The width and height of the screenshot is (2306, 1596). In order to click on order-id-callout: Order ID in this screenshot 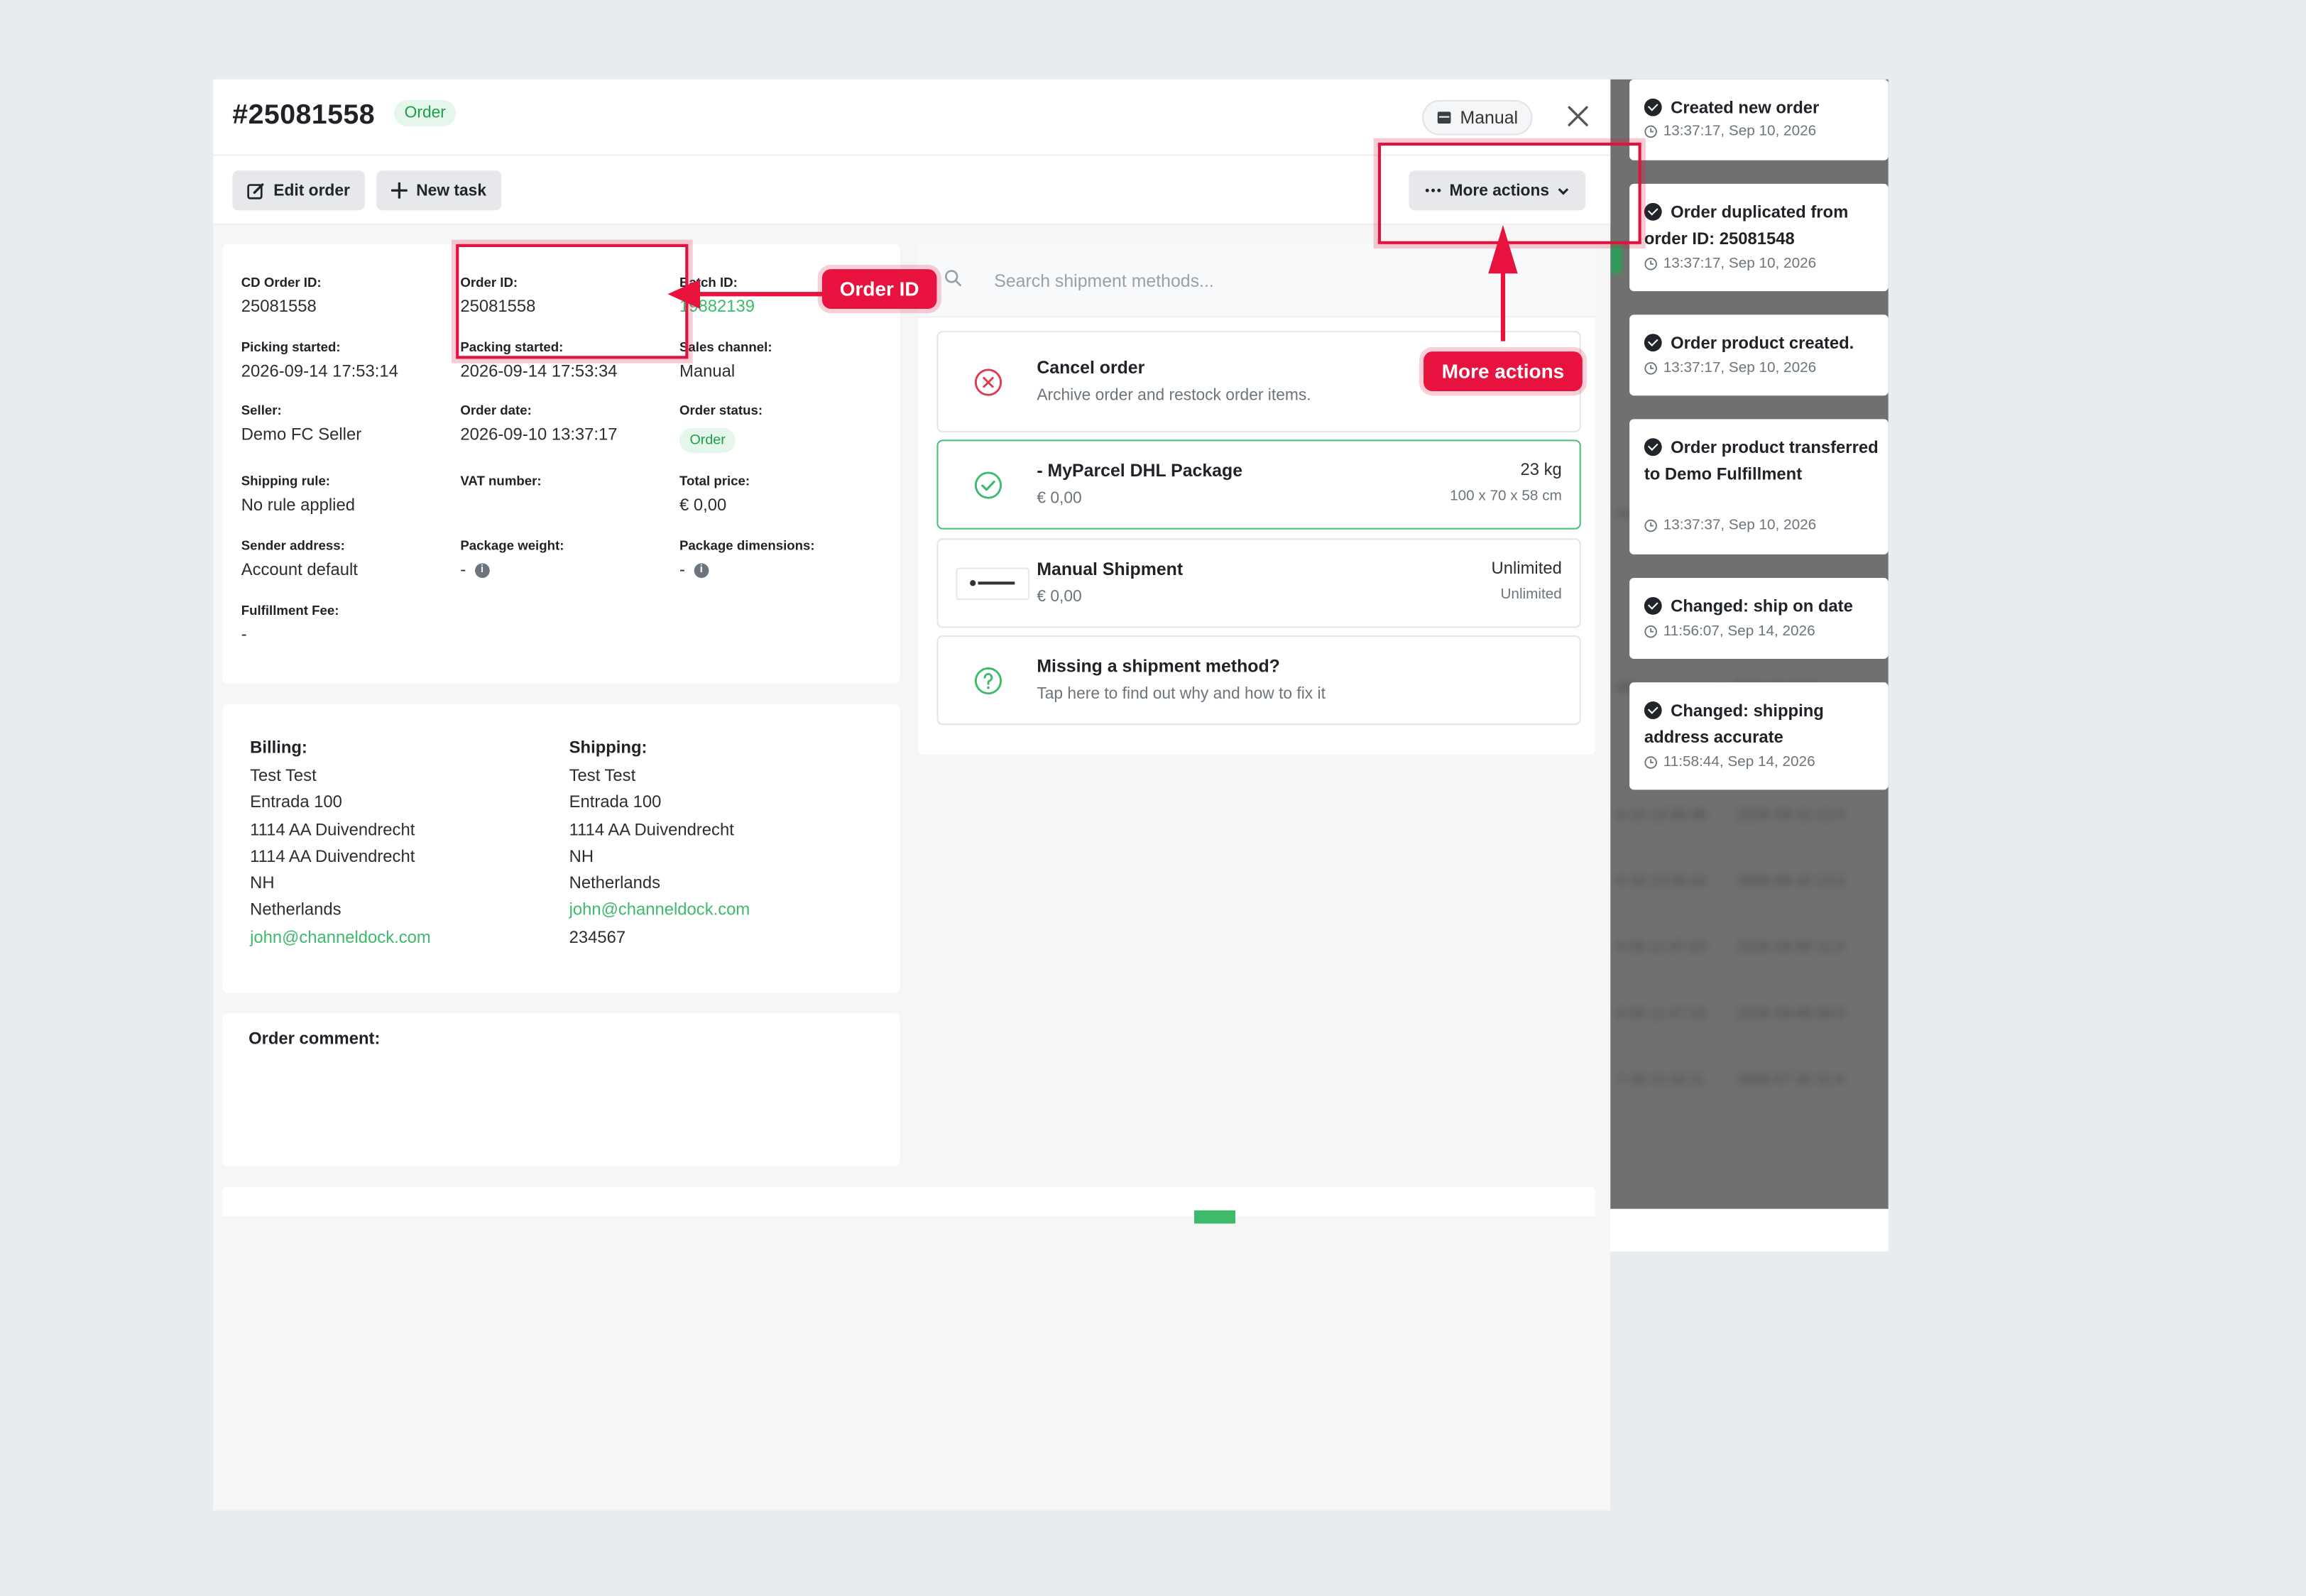, I will do `click(879, 289)`.